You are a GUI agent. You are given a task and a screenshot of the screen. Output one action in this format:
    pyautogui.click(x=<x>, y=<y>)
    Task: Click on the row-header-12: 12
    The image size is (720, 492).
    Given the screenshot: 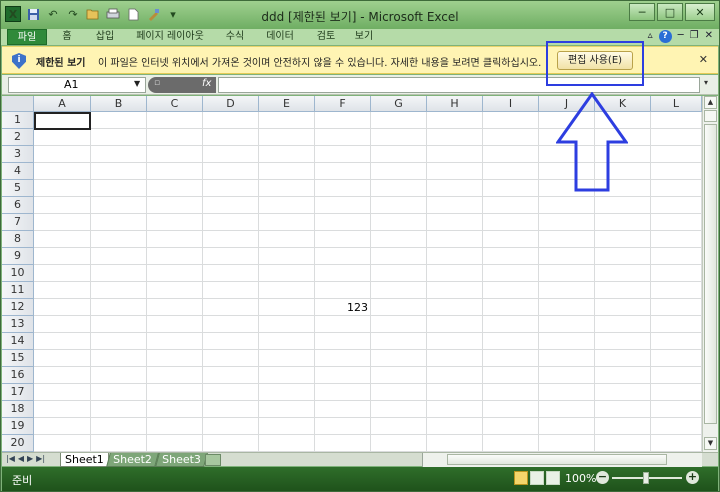 What is the action you would take?
    pyautogui.click(x=18, y=307)
    